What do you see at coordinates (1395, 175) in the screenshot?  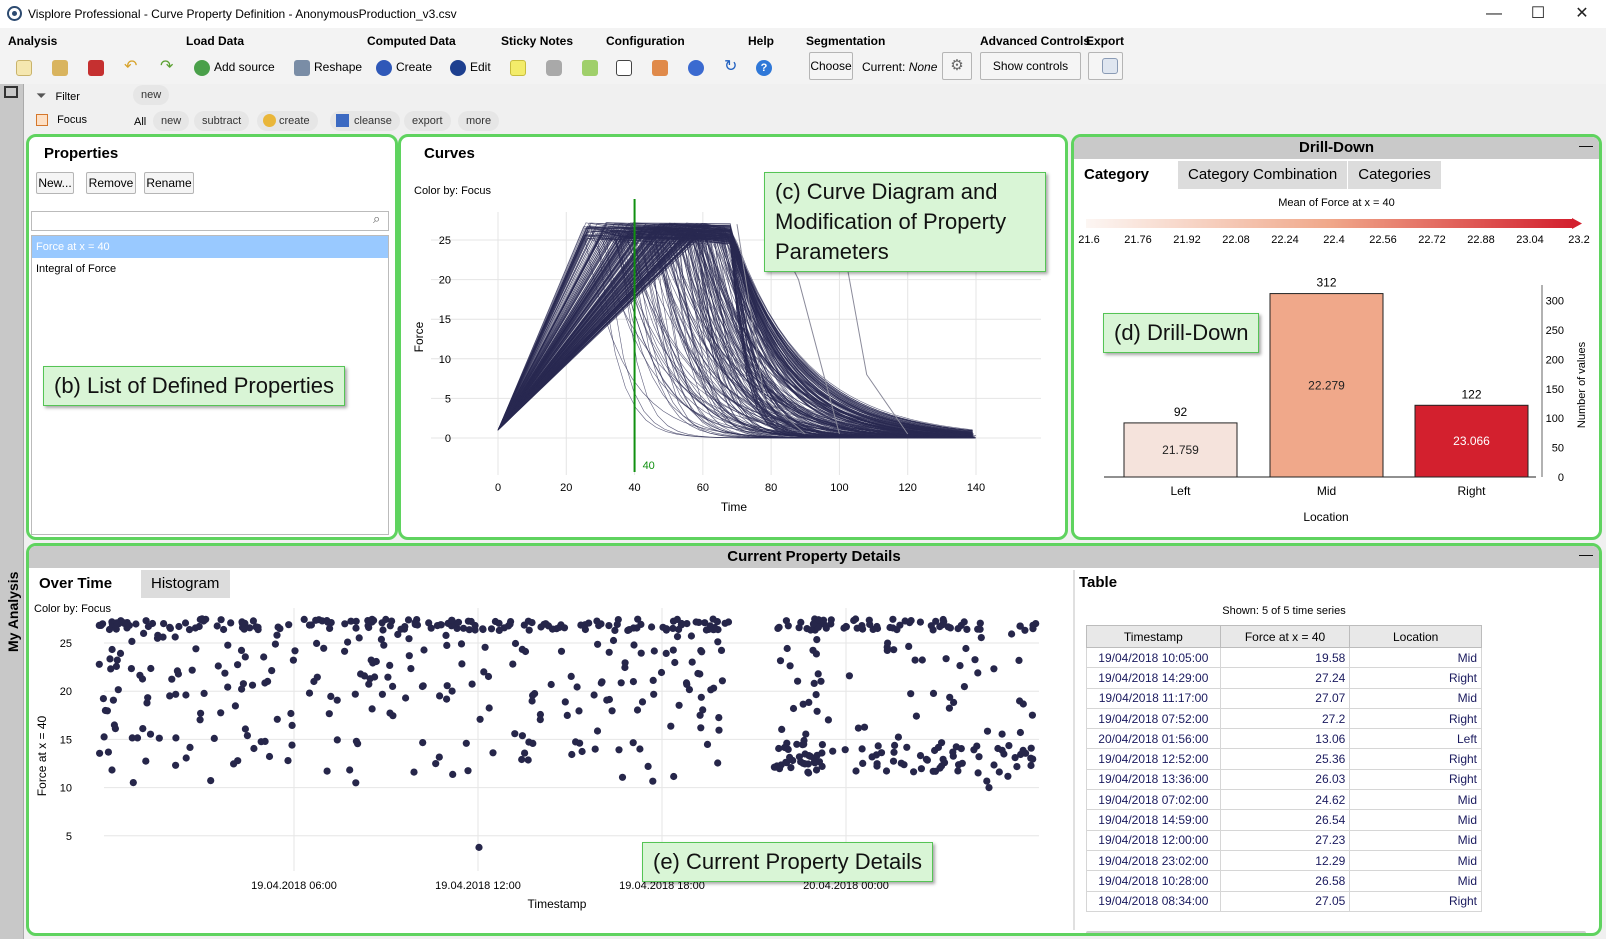 I see `tab-categories: Categories` at bounding box center [1395, 175].